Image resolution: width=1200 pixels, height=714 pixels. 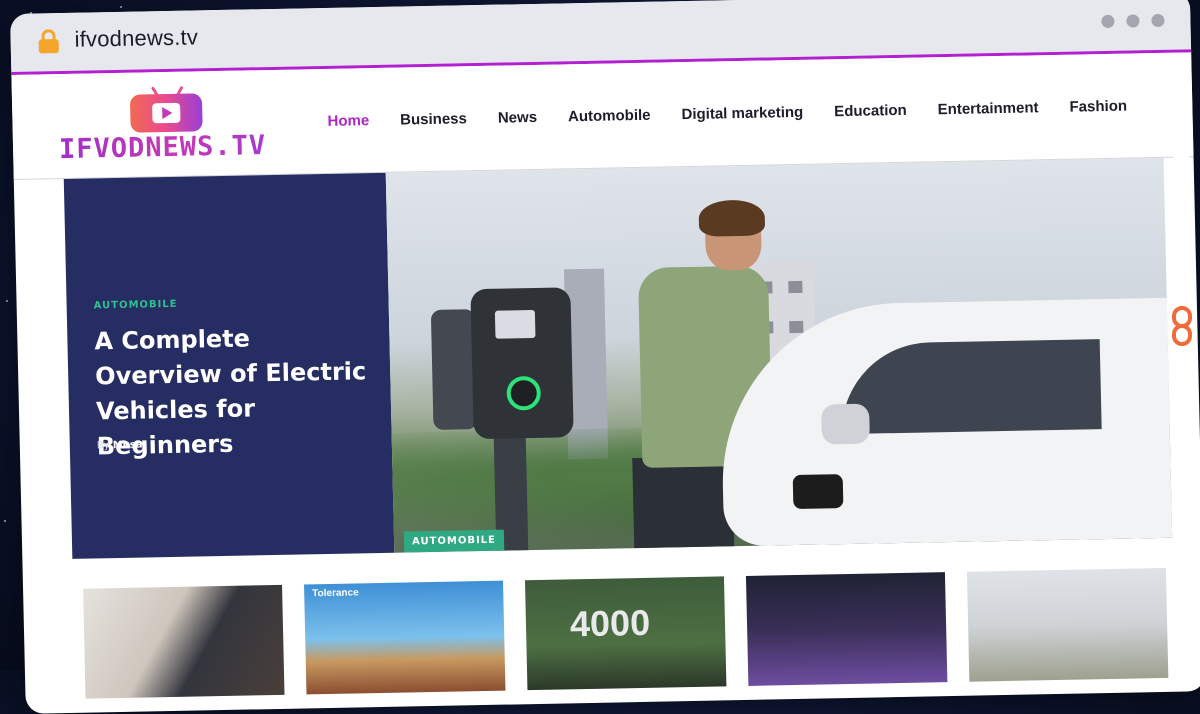 I want to click on post-thumbnail: Tolerance, so click(x=405, y=637).